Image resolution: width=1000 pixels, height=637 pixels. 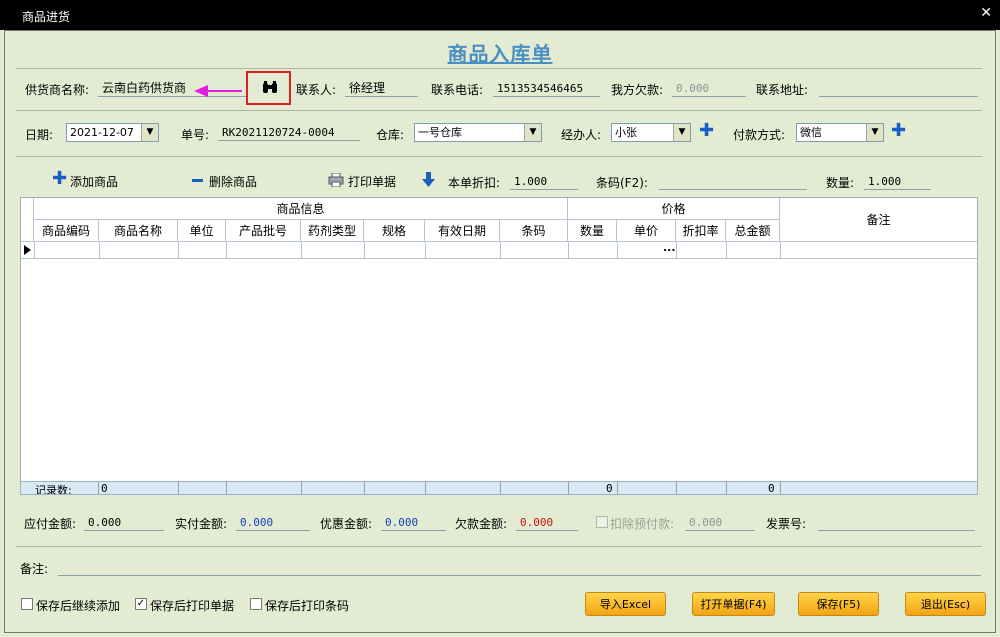 I want to click on supplier-label: 供货商名称:, so click(x=57, y=90).